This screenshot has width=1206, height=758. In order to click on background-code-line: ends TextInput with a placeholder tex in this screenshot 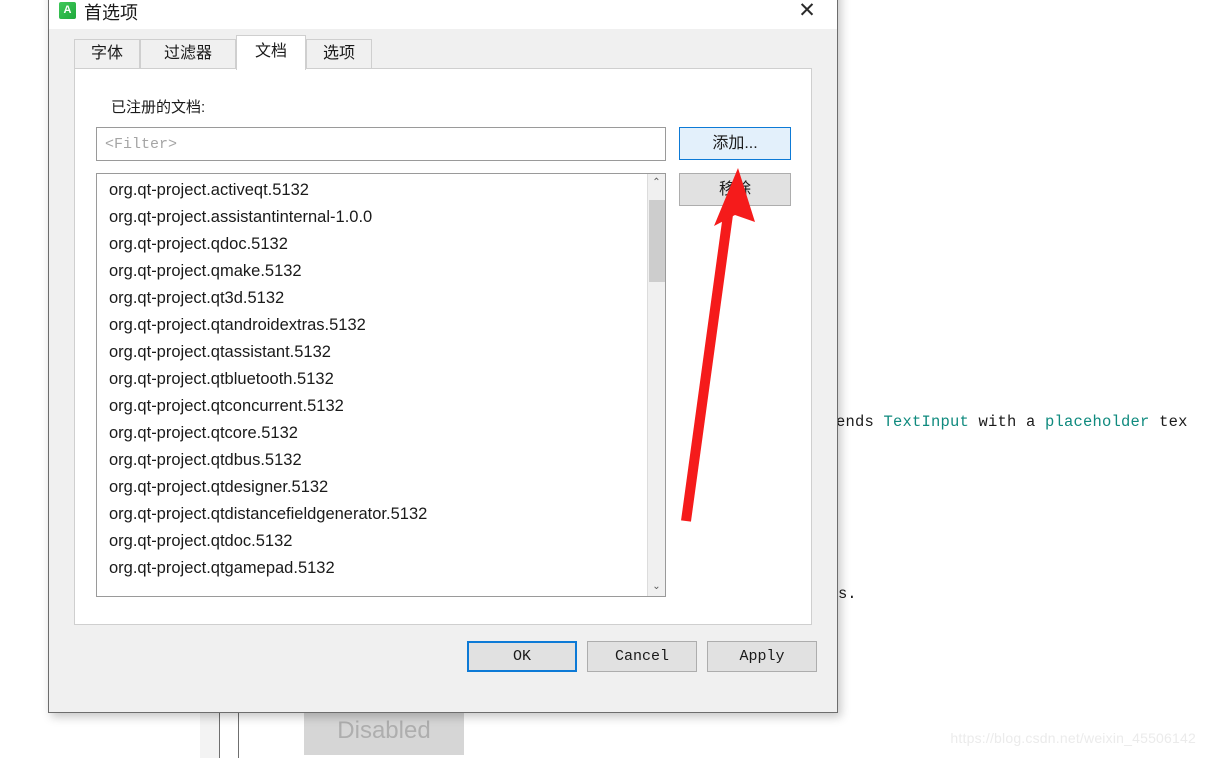, I will do `click(1012, 422)`.